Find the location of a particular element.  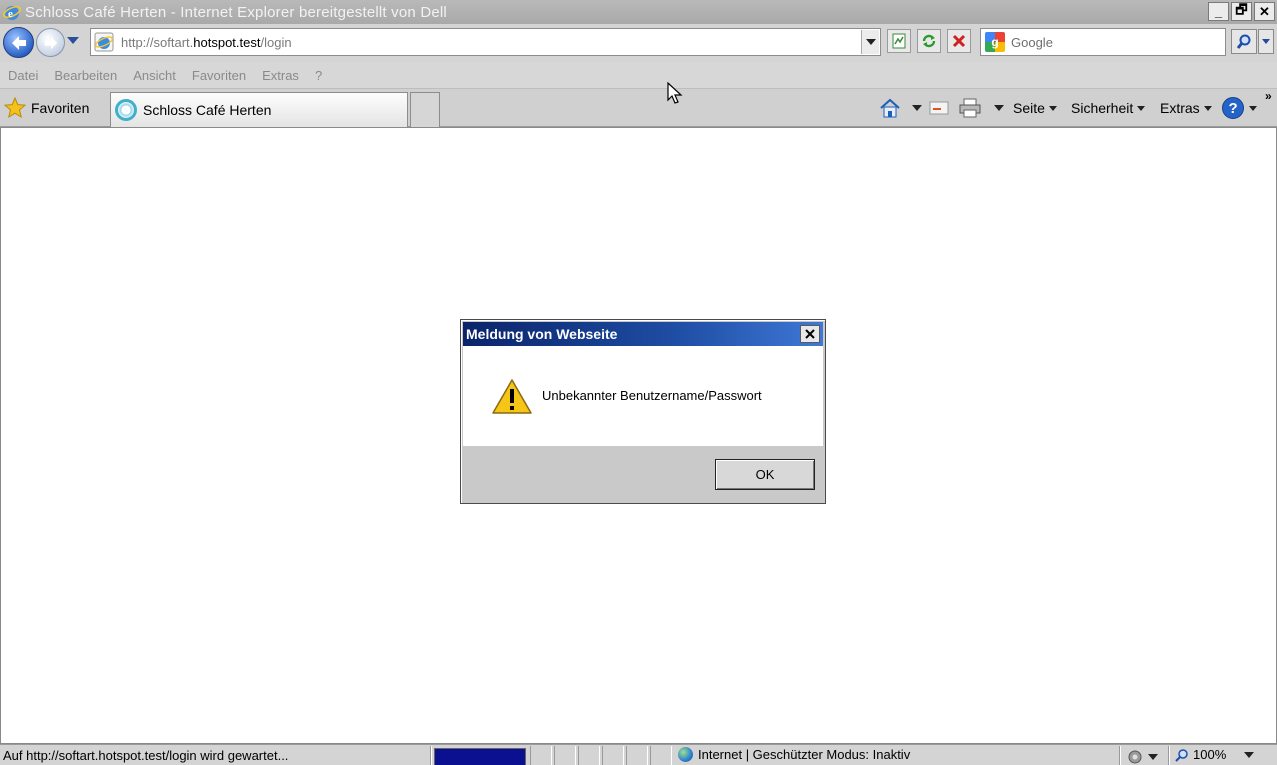

sicherheit-label: Sicherheit is located at coordinates (1102, 108).